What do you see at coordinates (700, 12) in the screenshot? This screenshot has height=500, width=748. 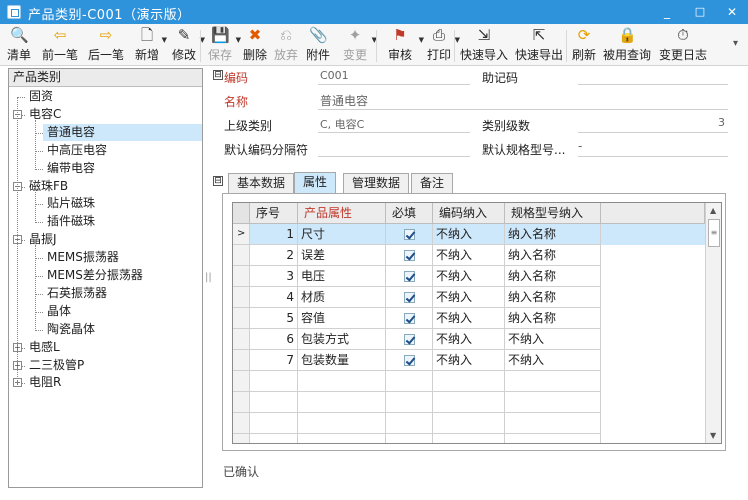 I see `maximize-button: □` at bounding box center [700, 12].